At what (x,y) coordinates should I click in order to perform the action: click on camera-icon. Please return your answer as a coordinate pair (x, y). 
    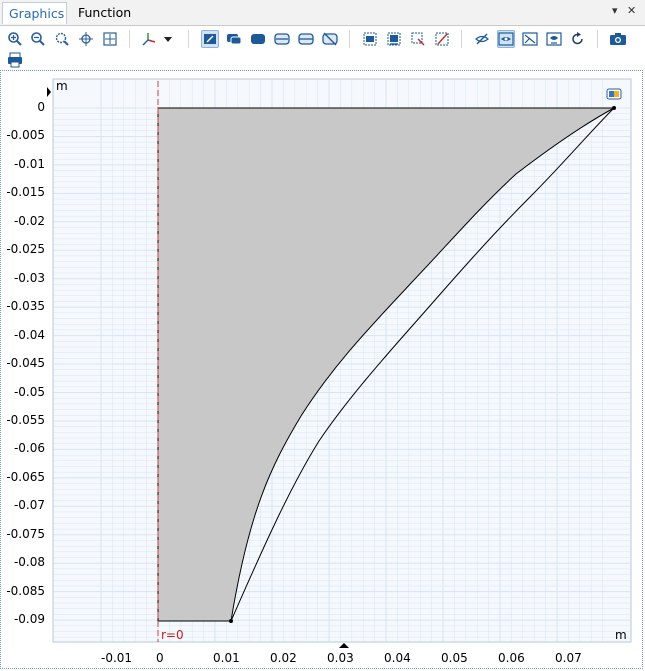
    Looking at the image, I should click on (618, 39).